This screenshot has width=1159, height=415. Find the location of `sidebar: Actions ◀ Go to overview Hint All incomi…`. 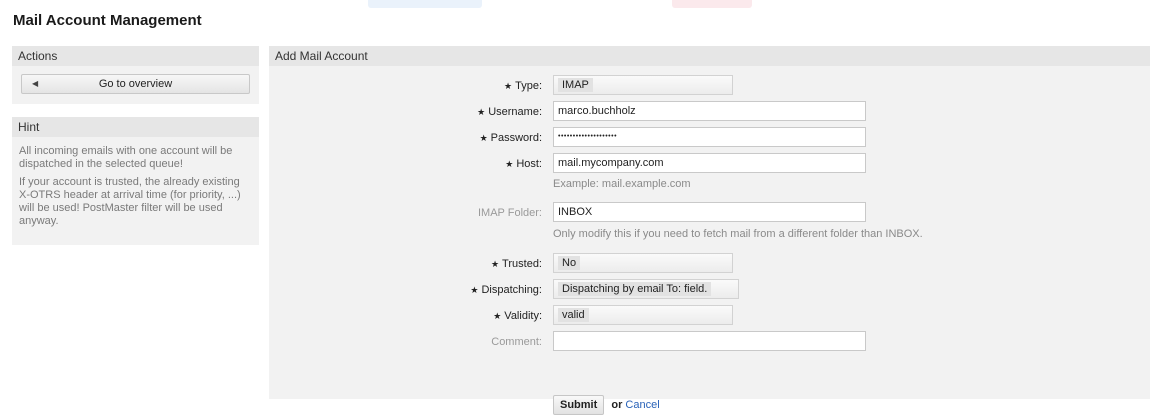

sidebar: Actions ◀ Go to overview Hint All incomi… is located at coordinates (135, 145).